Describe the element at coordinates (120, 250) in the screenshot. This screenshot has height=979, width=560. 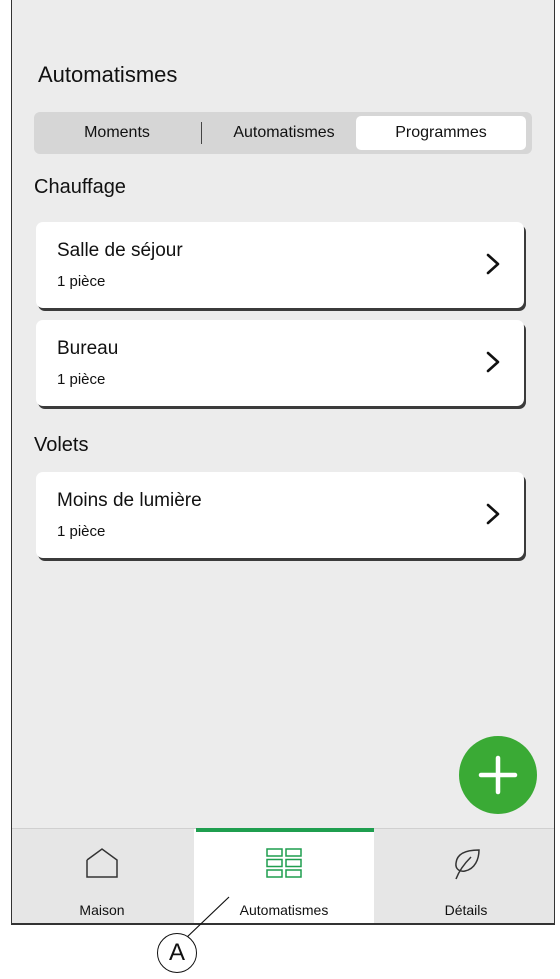
I see `list-item-title: Salle de séjour` at that location.